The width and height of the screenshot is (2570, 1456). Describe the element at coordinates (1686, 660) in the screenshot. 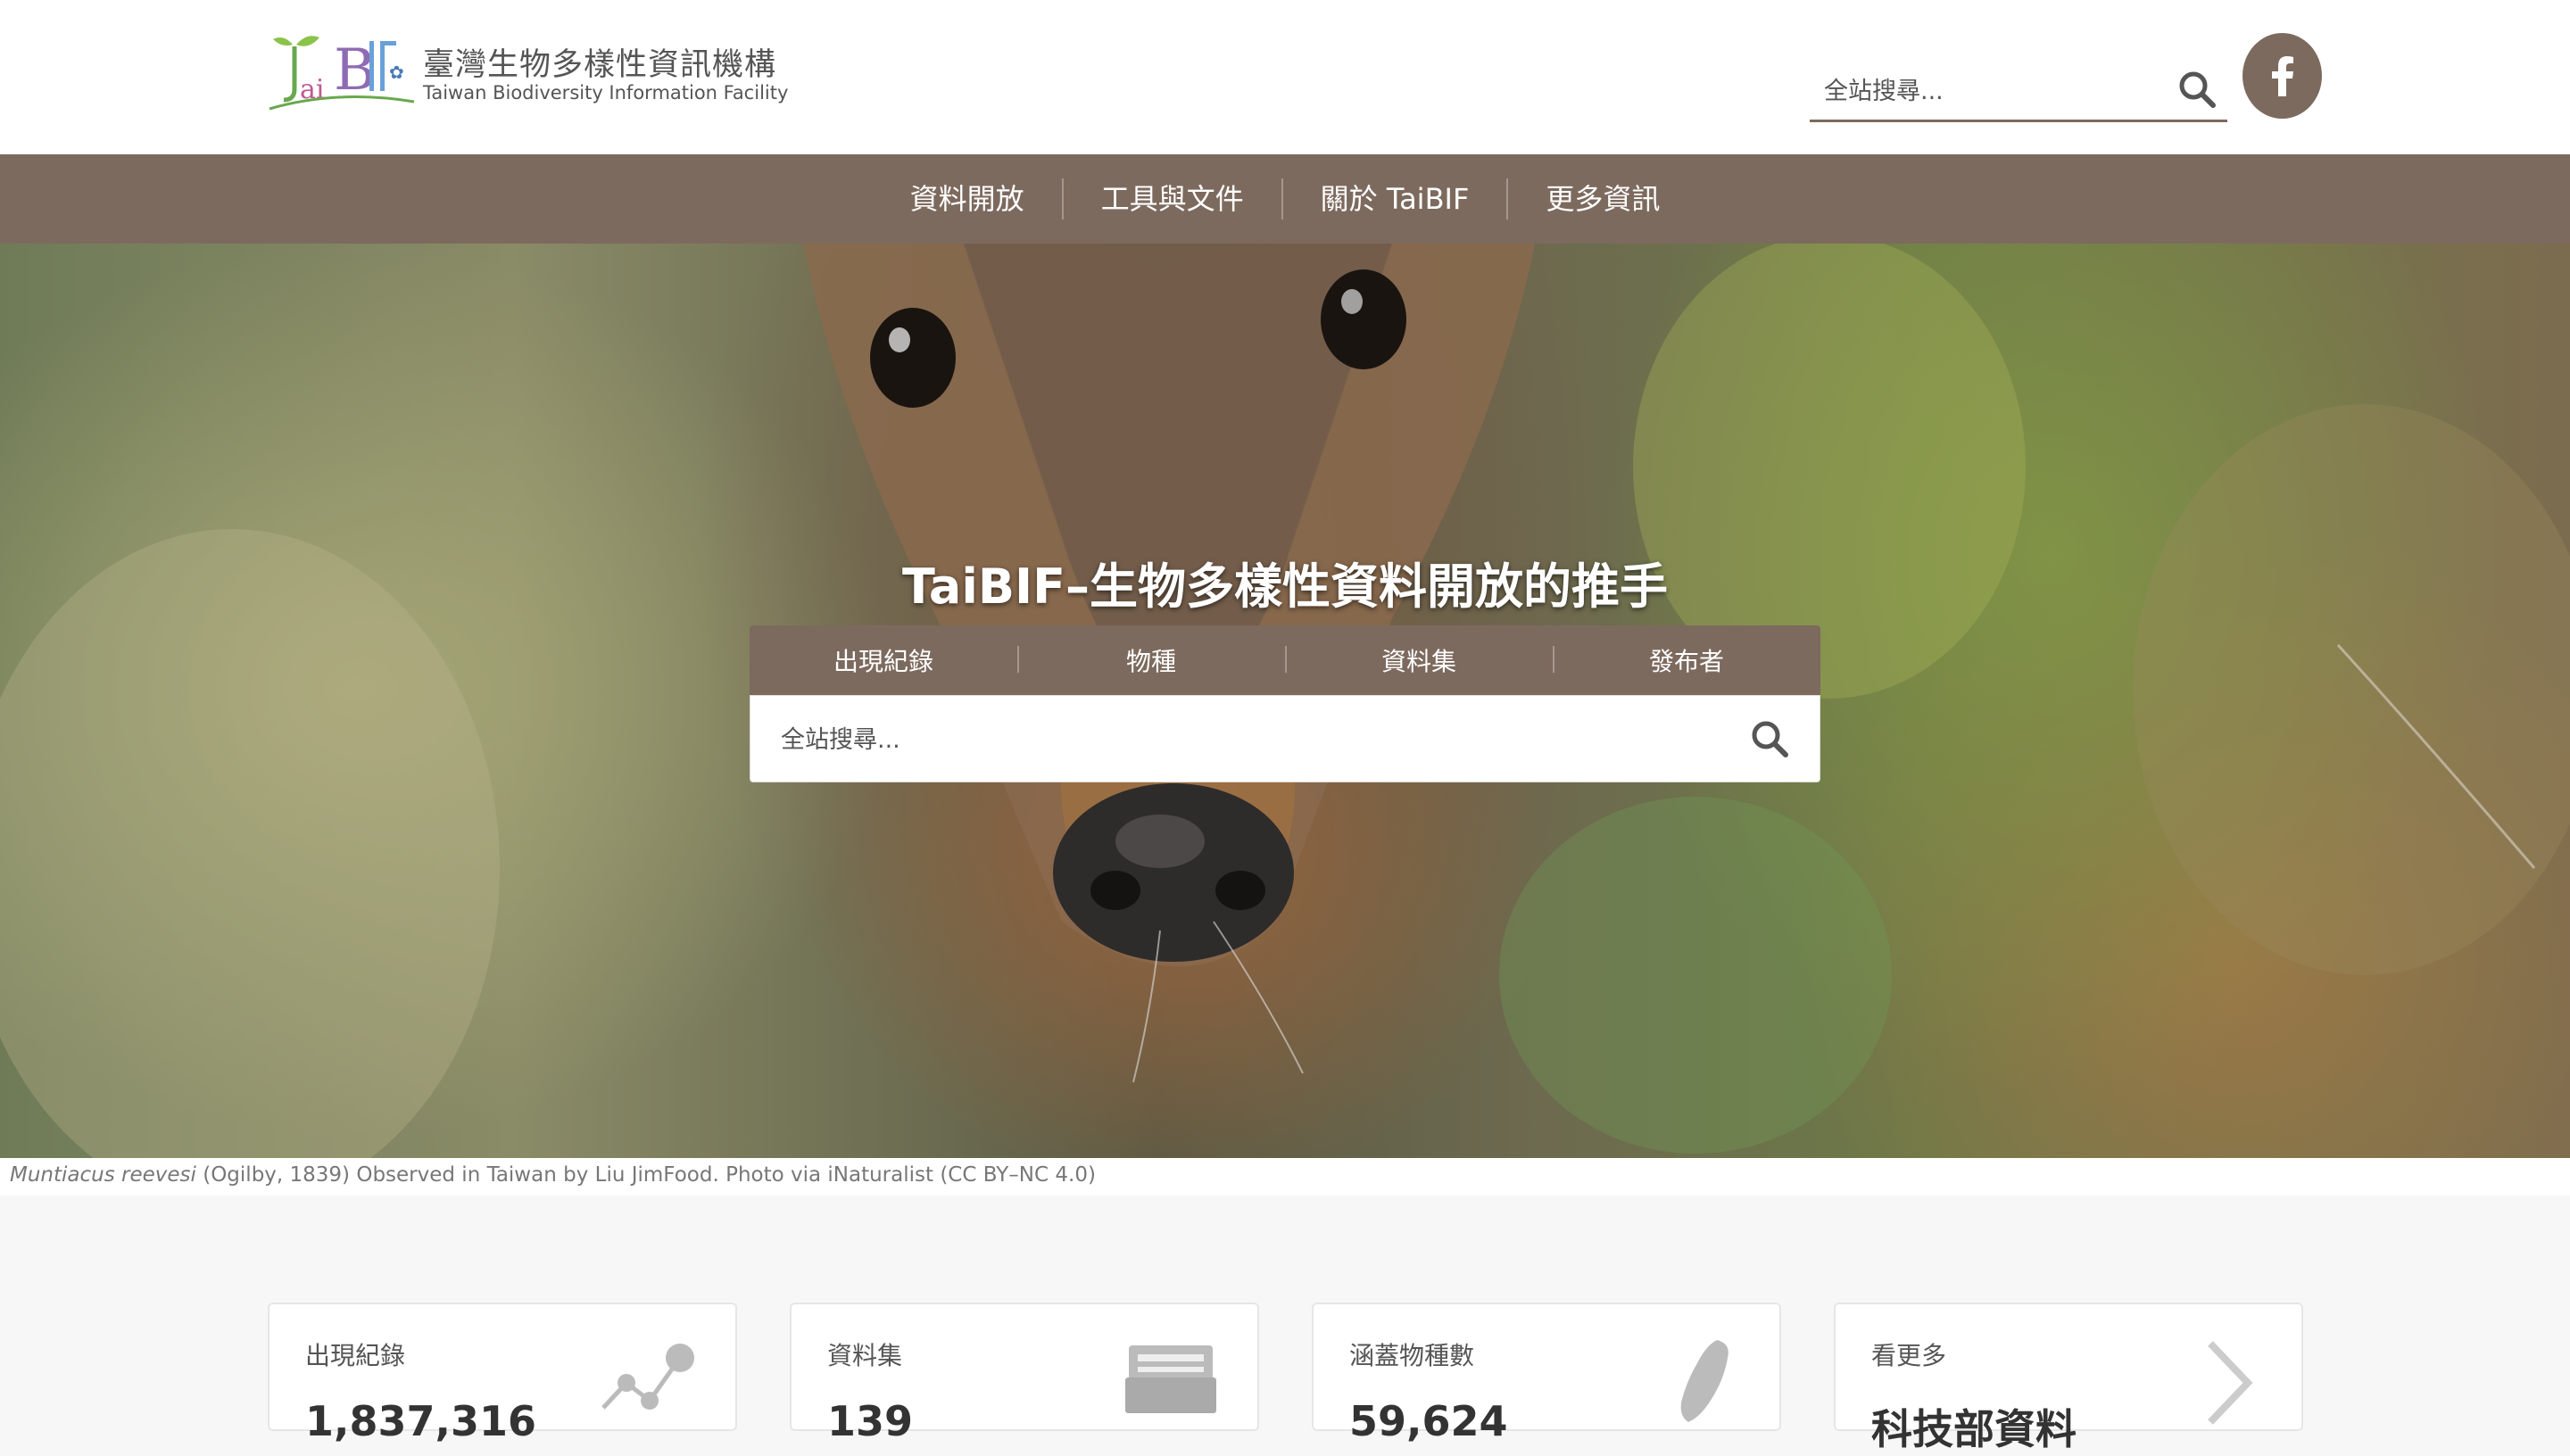

I see `tab-publisher: 發布者` at that location.